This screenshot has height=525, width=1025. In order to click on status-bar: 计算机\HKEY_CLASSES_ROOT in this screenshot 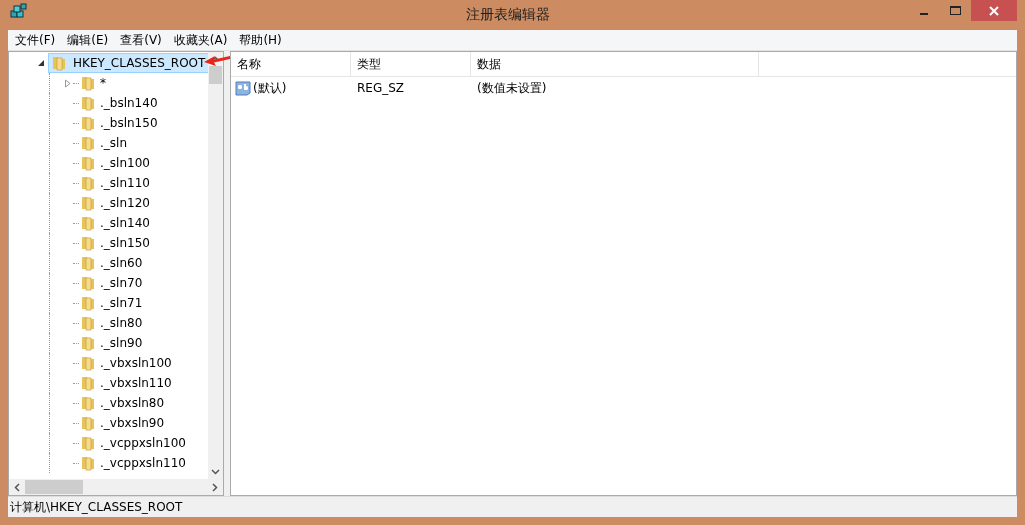, I will do `click(512, 506)`.